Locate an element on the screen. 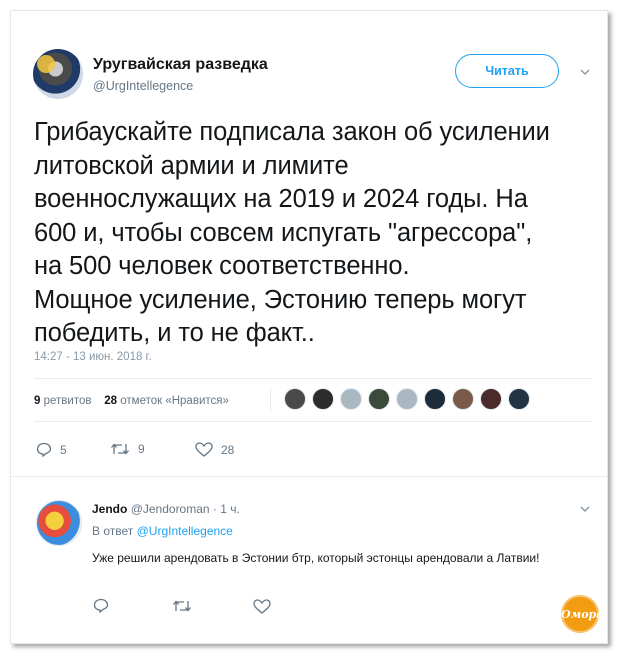 This screenshot has width=621, height=656. reply-count: 5 is located at coordinates (63, 449).